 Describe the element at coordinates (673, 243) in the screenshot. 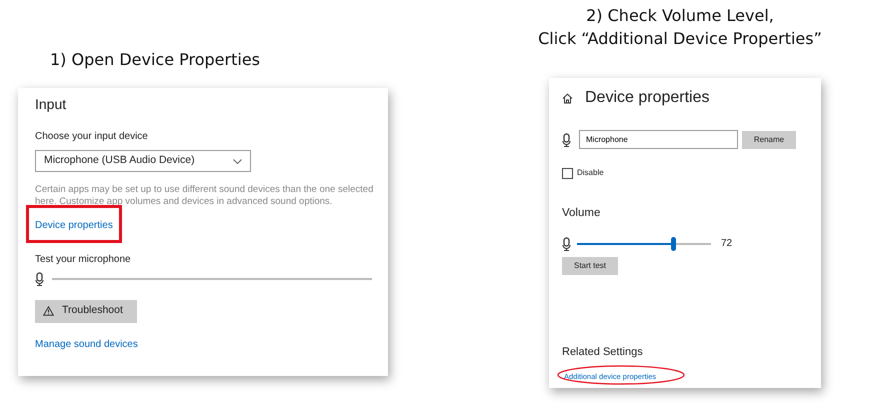

I see `slider-thumb` at that location.